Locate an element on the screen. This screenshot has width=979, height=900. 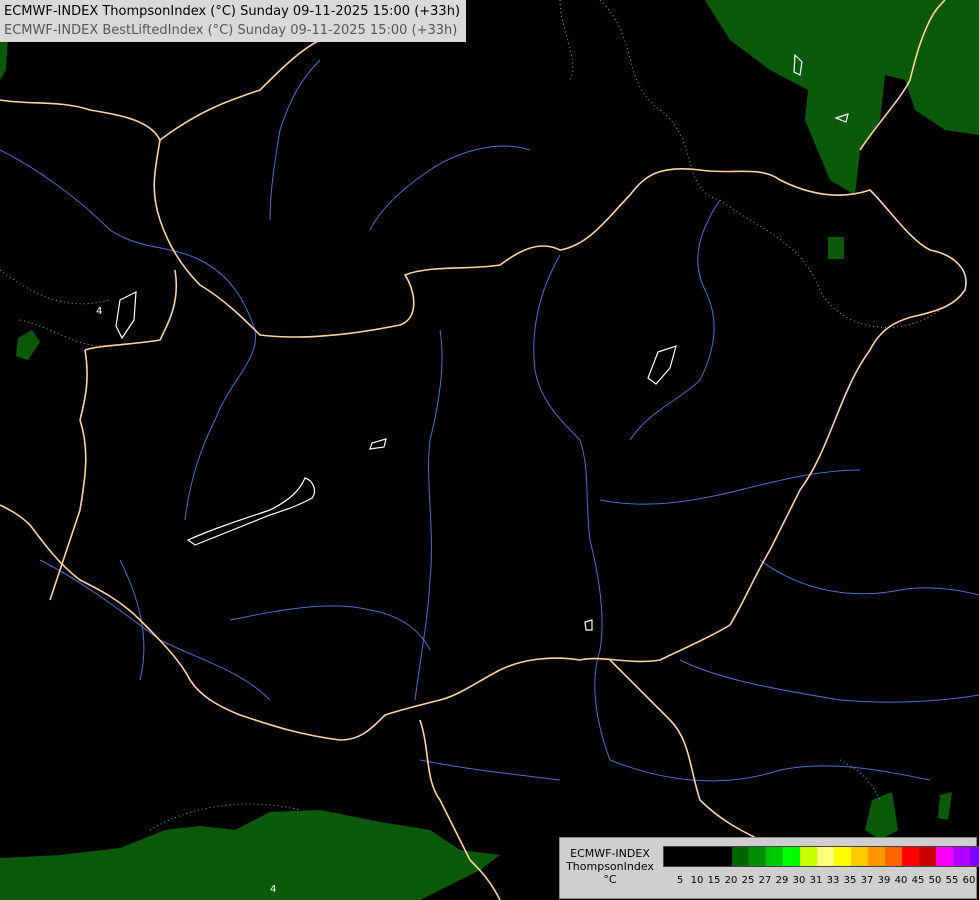
legend-tick-label: 39 is located at coordinates (884, 880).